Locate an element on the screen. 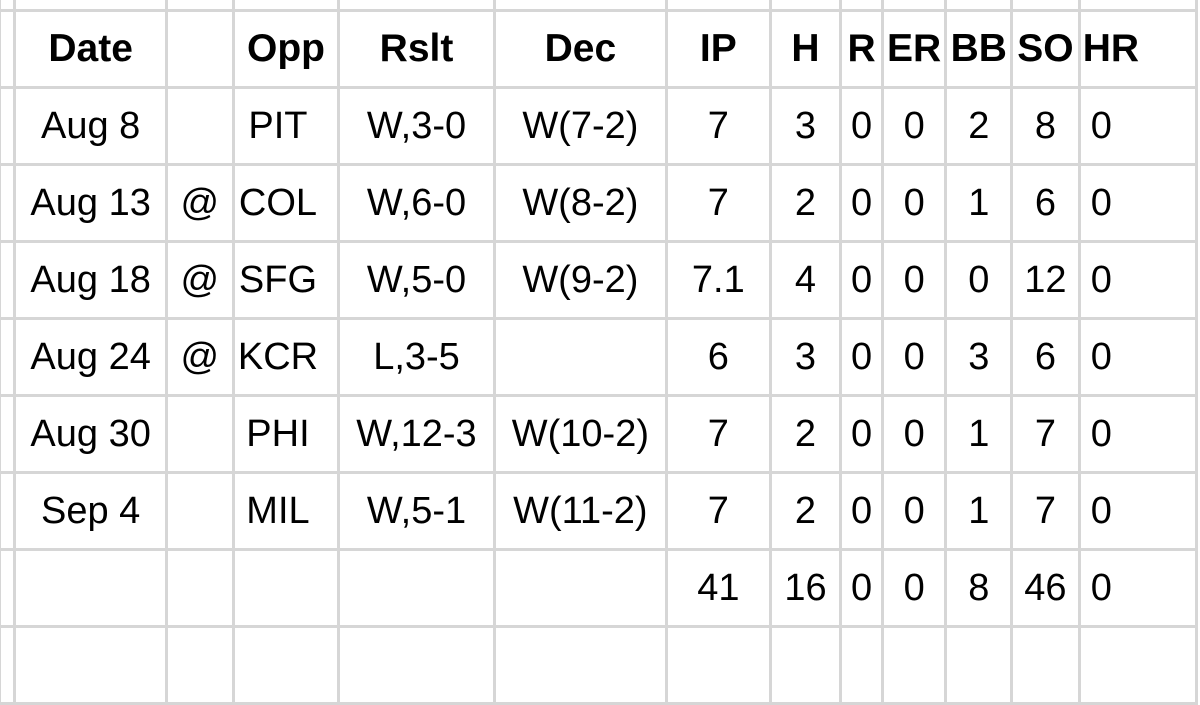 The height and width of the screenshot is (705, 1200). header-er: ER is located at coordinates (914, 49).